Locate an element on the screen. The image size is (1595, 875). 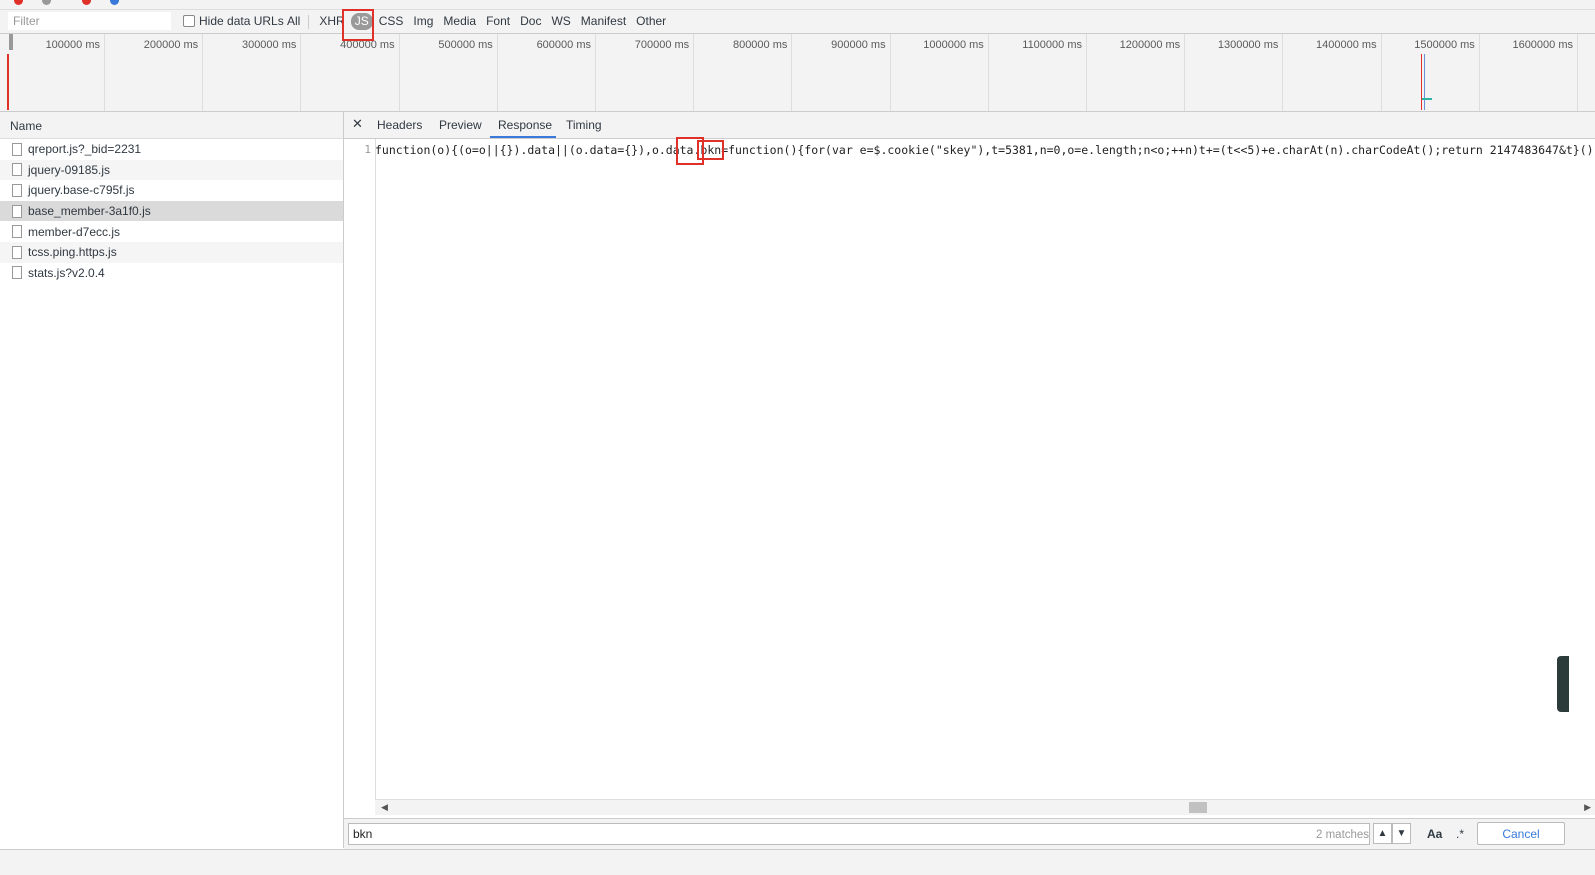
timeline-tick-label: 500000 ms is located at coordinates (465, 45).